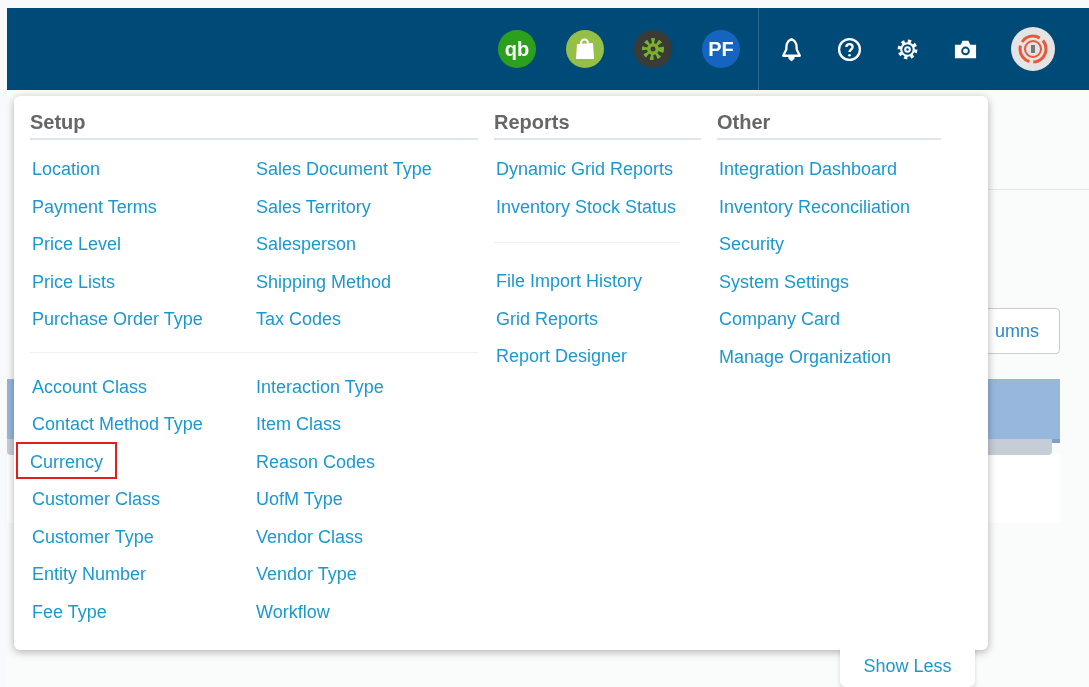 Image resolution: width=1089 pixels, height=687 pixels. What do you see at coordinates (849, 49) in the screenshot?
I see `help-icon` at bounding box center [849, 49].